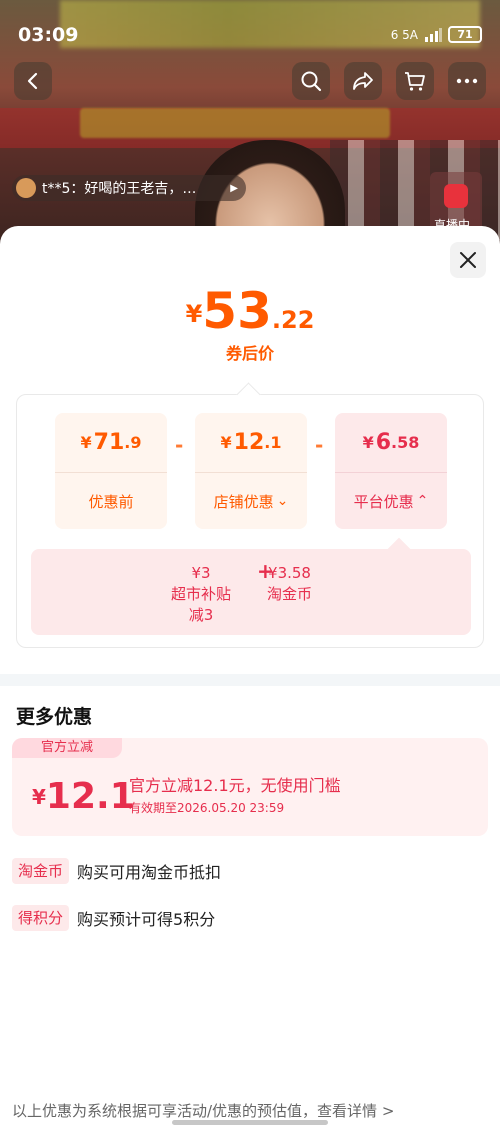  Describe the element at coordinates (207, 808) in the screenshot. I see `coupon-expiry: 有效期至2026.05.20 23:59` at that location.